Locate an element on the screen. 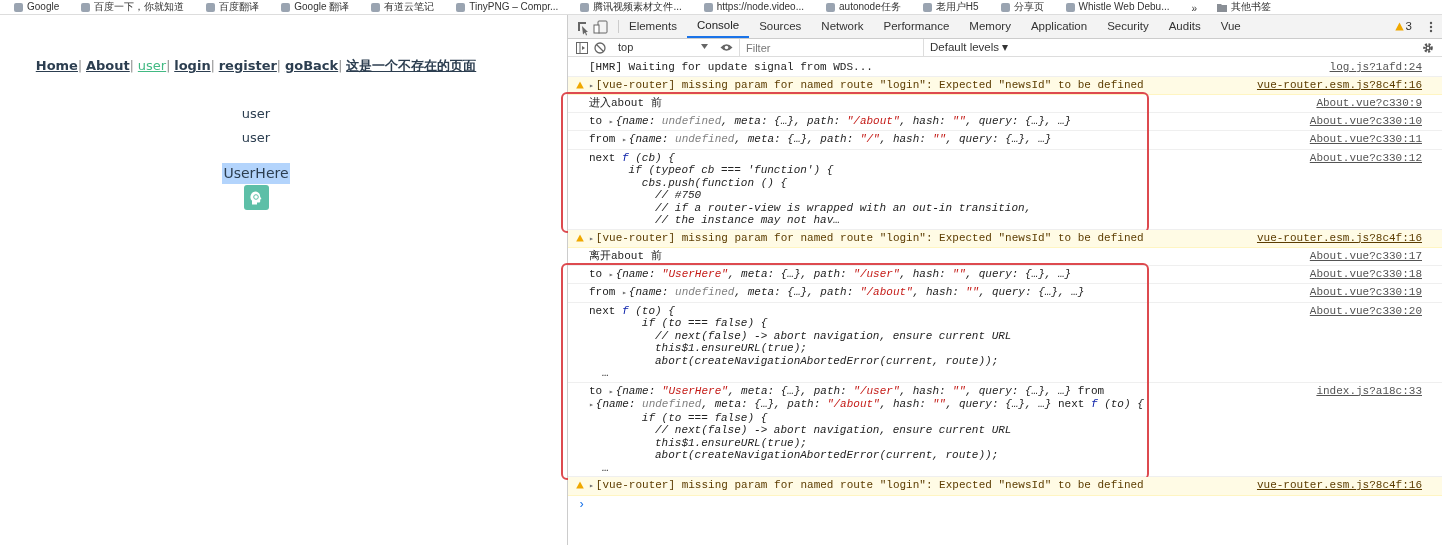  devtools-tab: Application is located at coordinates (1059, 26).